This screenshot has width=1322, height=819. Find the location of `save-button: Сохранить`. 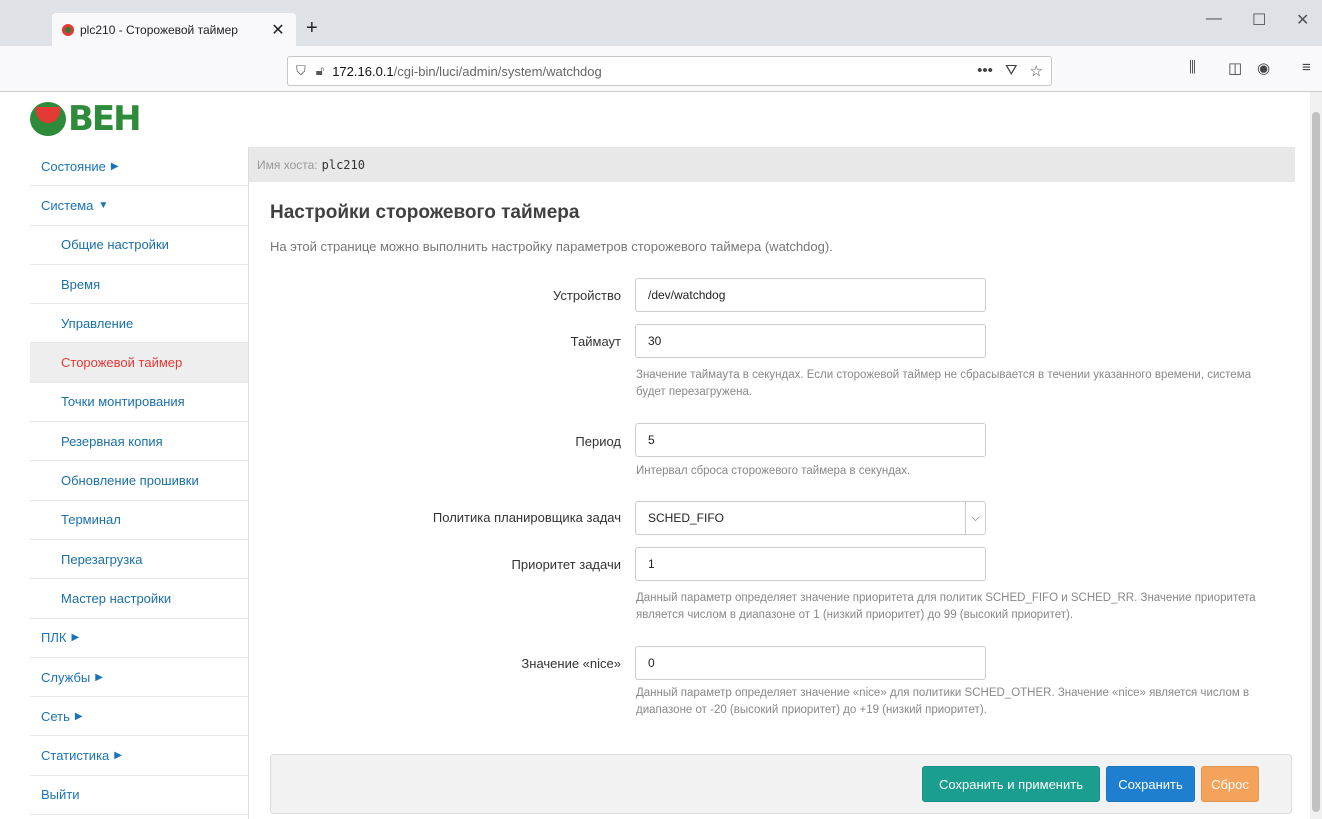

save-button: Сохранить is located at coordinates (1150, 784).